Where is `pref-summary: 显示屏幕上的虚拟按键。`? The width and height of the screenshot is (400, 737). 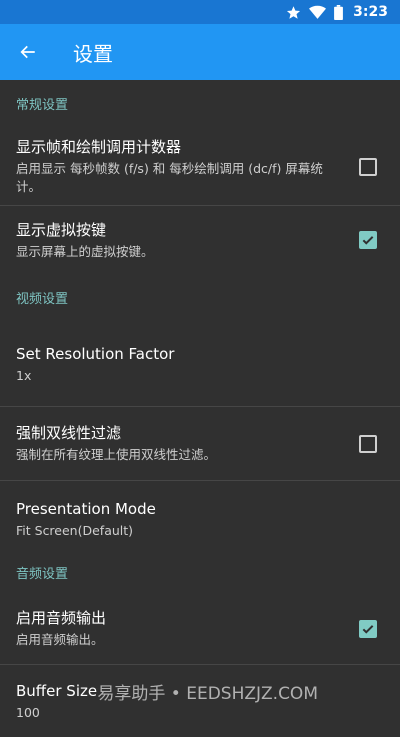
pref-summary: 显示屏幕上的虚拟按键。 is located at coordinates (85, 251).